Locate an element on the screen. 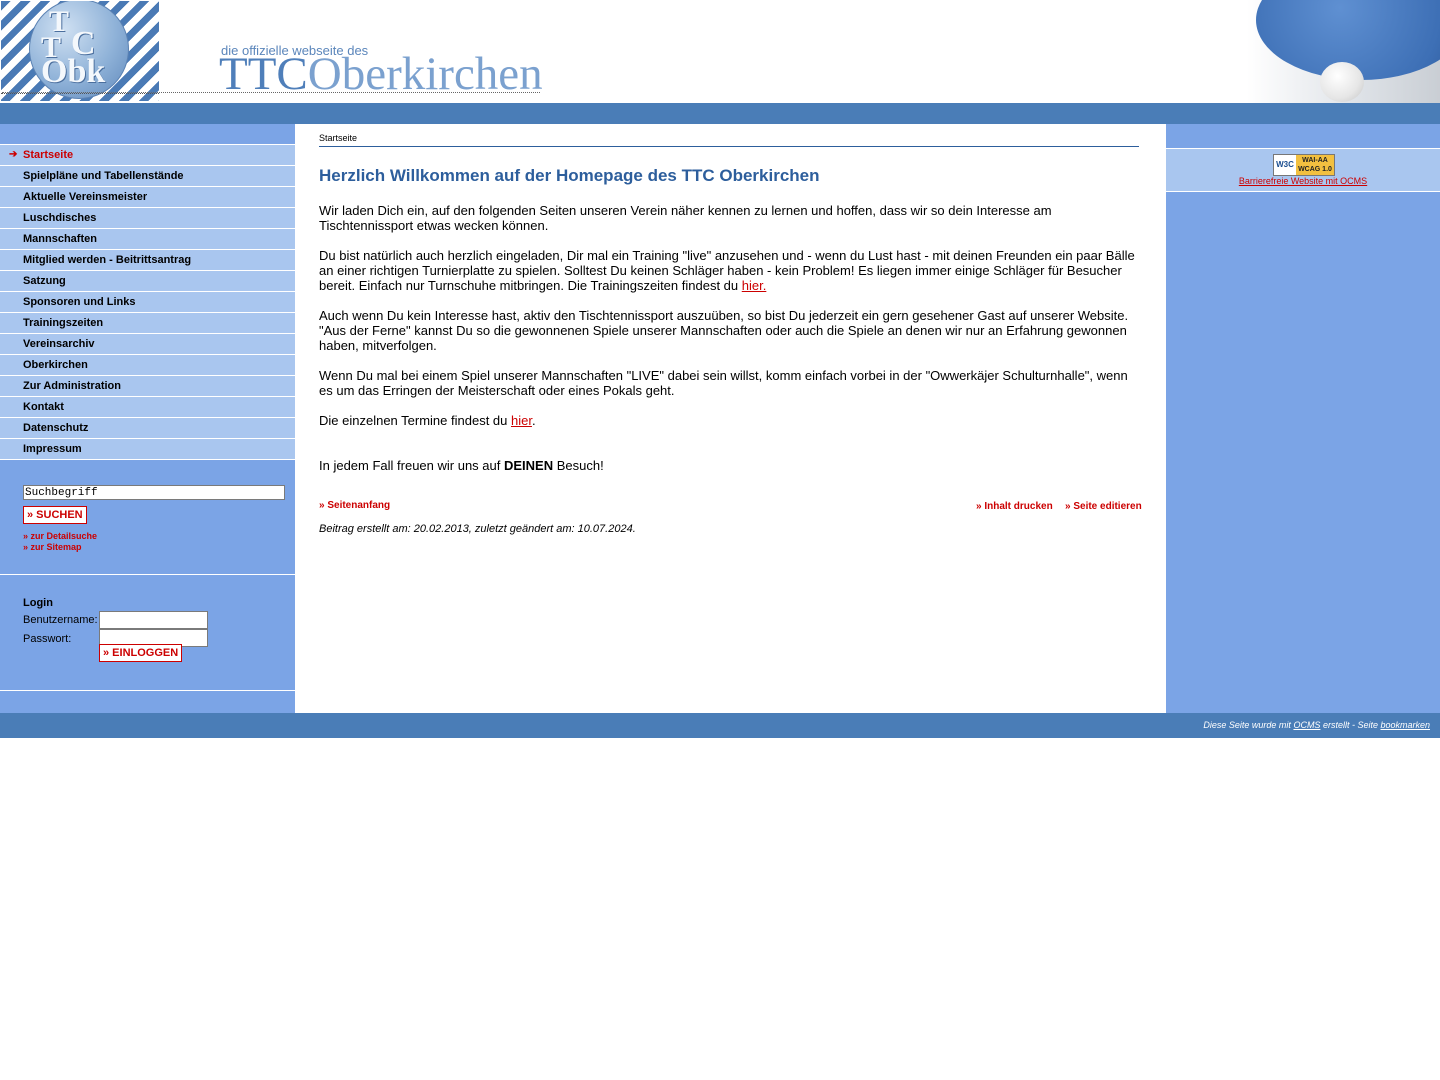 Image resolution: width=1440 pixels, height=1080 pixels. breadcrumb-divider is located at coordinates (729, 146).